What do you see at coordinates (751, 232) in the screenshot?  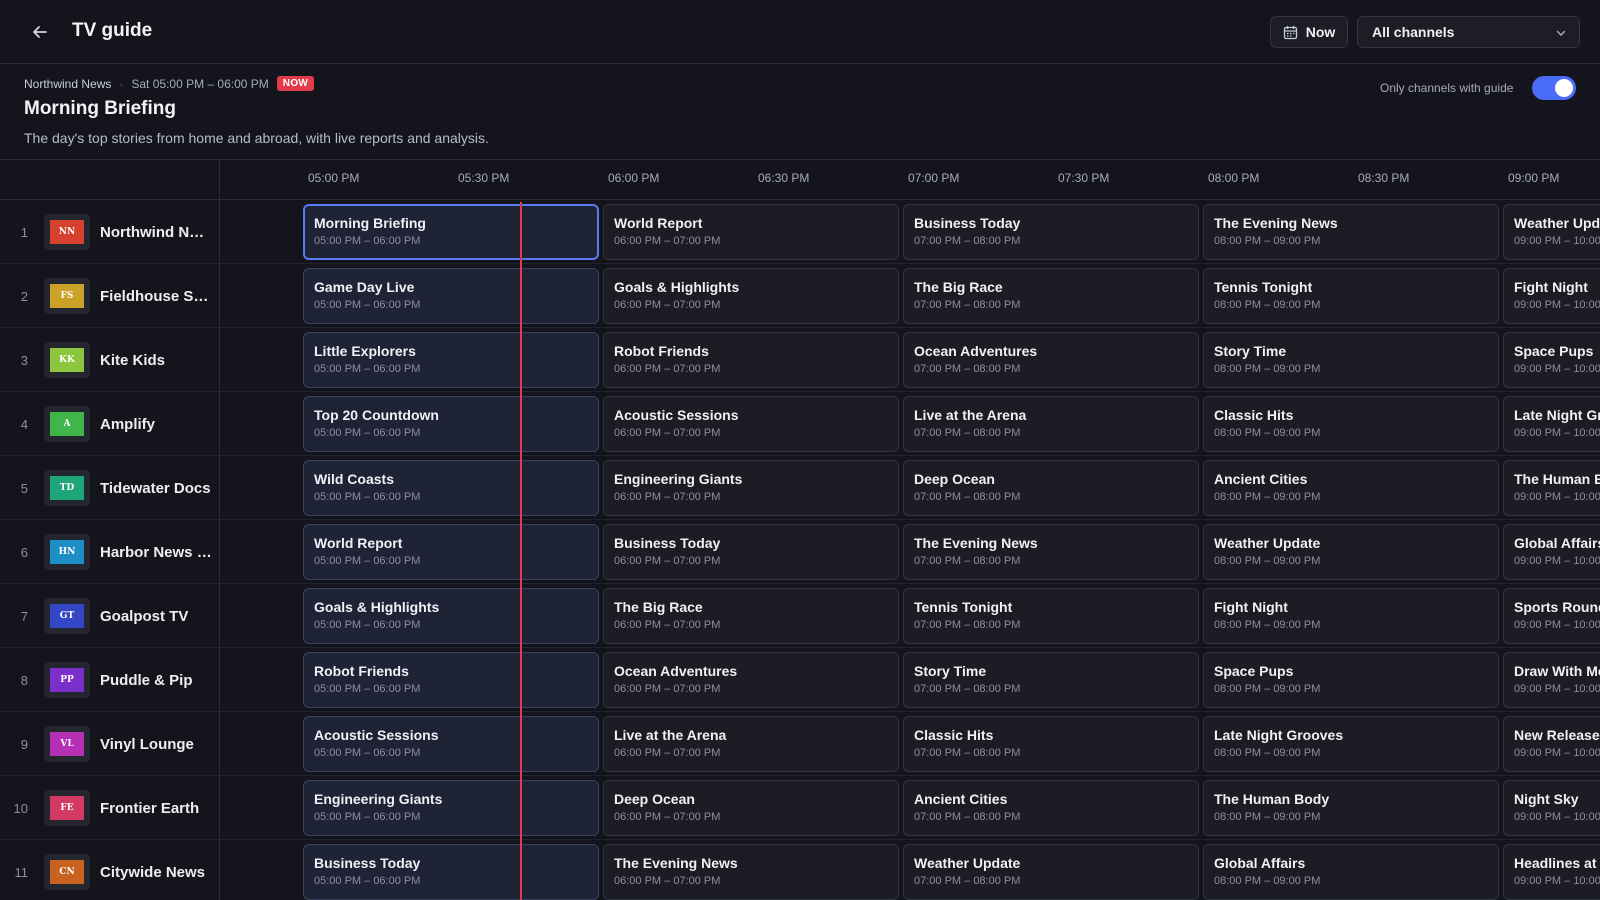 I see `program-card: World Report 06:00 PM – 07:00 PM` at bounding box center [751, 232].